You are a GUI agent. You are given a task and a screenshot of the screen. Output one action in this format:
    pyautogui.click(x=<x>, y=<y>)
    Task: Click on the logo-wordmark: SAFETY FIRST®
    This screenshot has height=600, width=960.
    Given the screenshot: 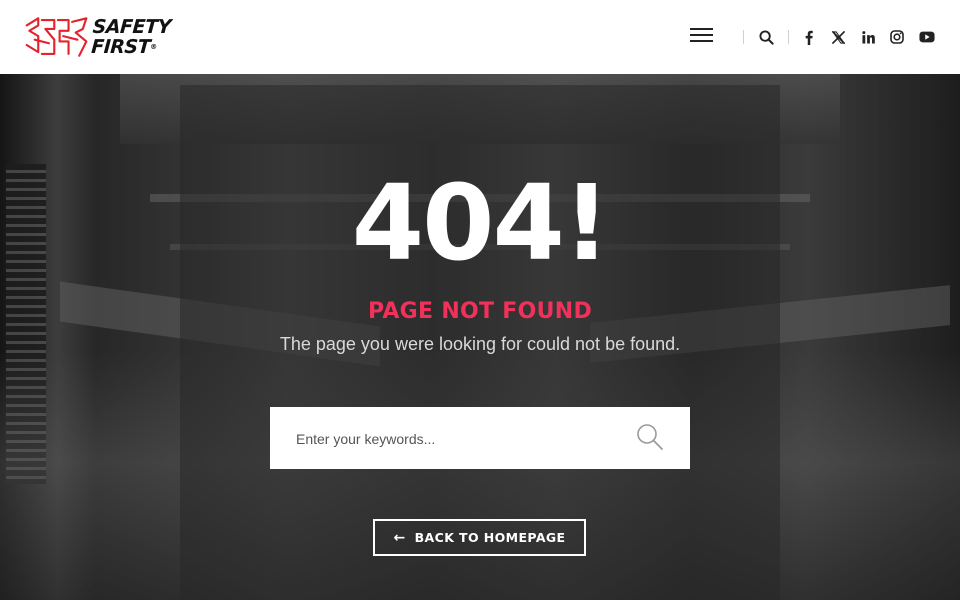 What is the action you would take?
    pyautogui.click(x=131, y=37)
    